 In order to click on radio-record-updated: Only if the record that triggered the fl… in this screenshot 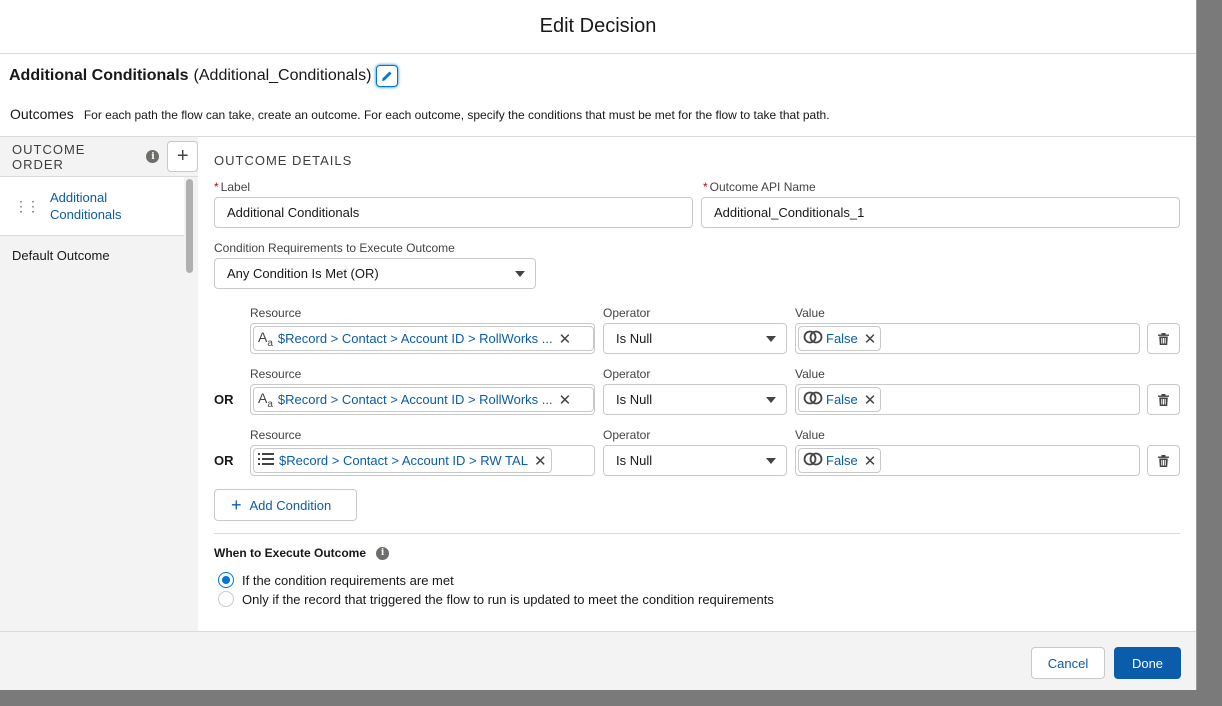, I will do `click(496, 599)`.